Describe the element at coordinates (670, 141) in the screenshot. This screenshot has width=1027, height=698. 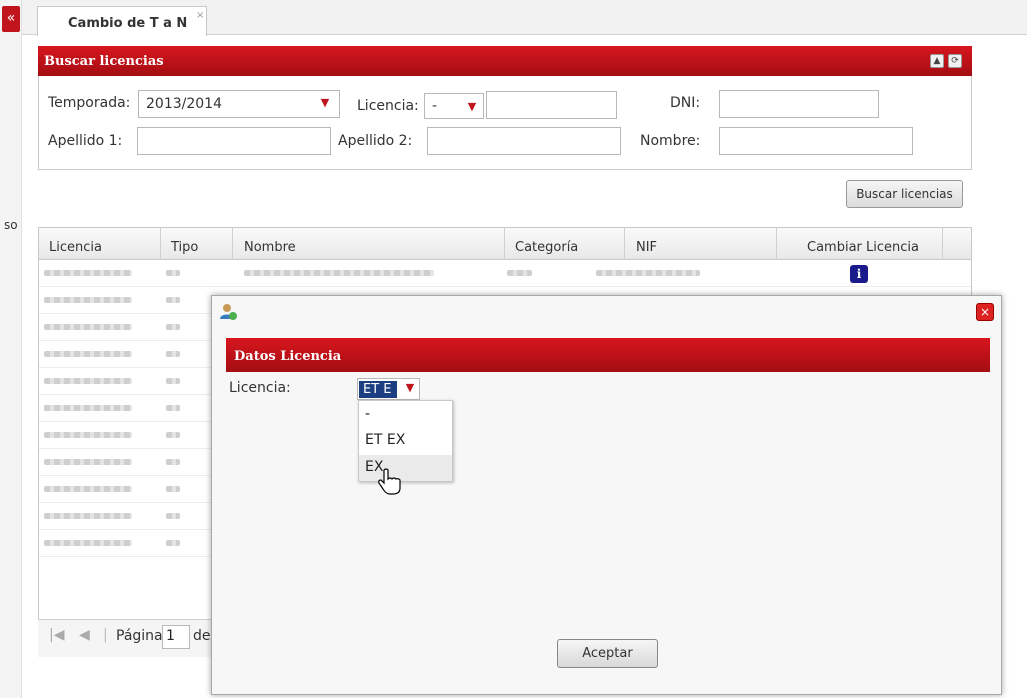
I see `nombre-label: Nombre:` at that location.